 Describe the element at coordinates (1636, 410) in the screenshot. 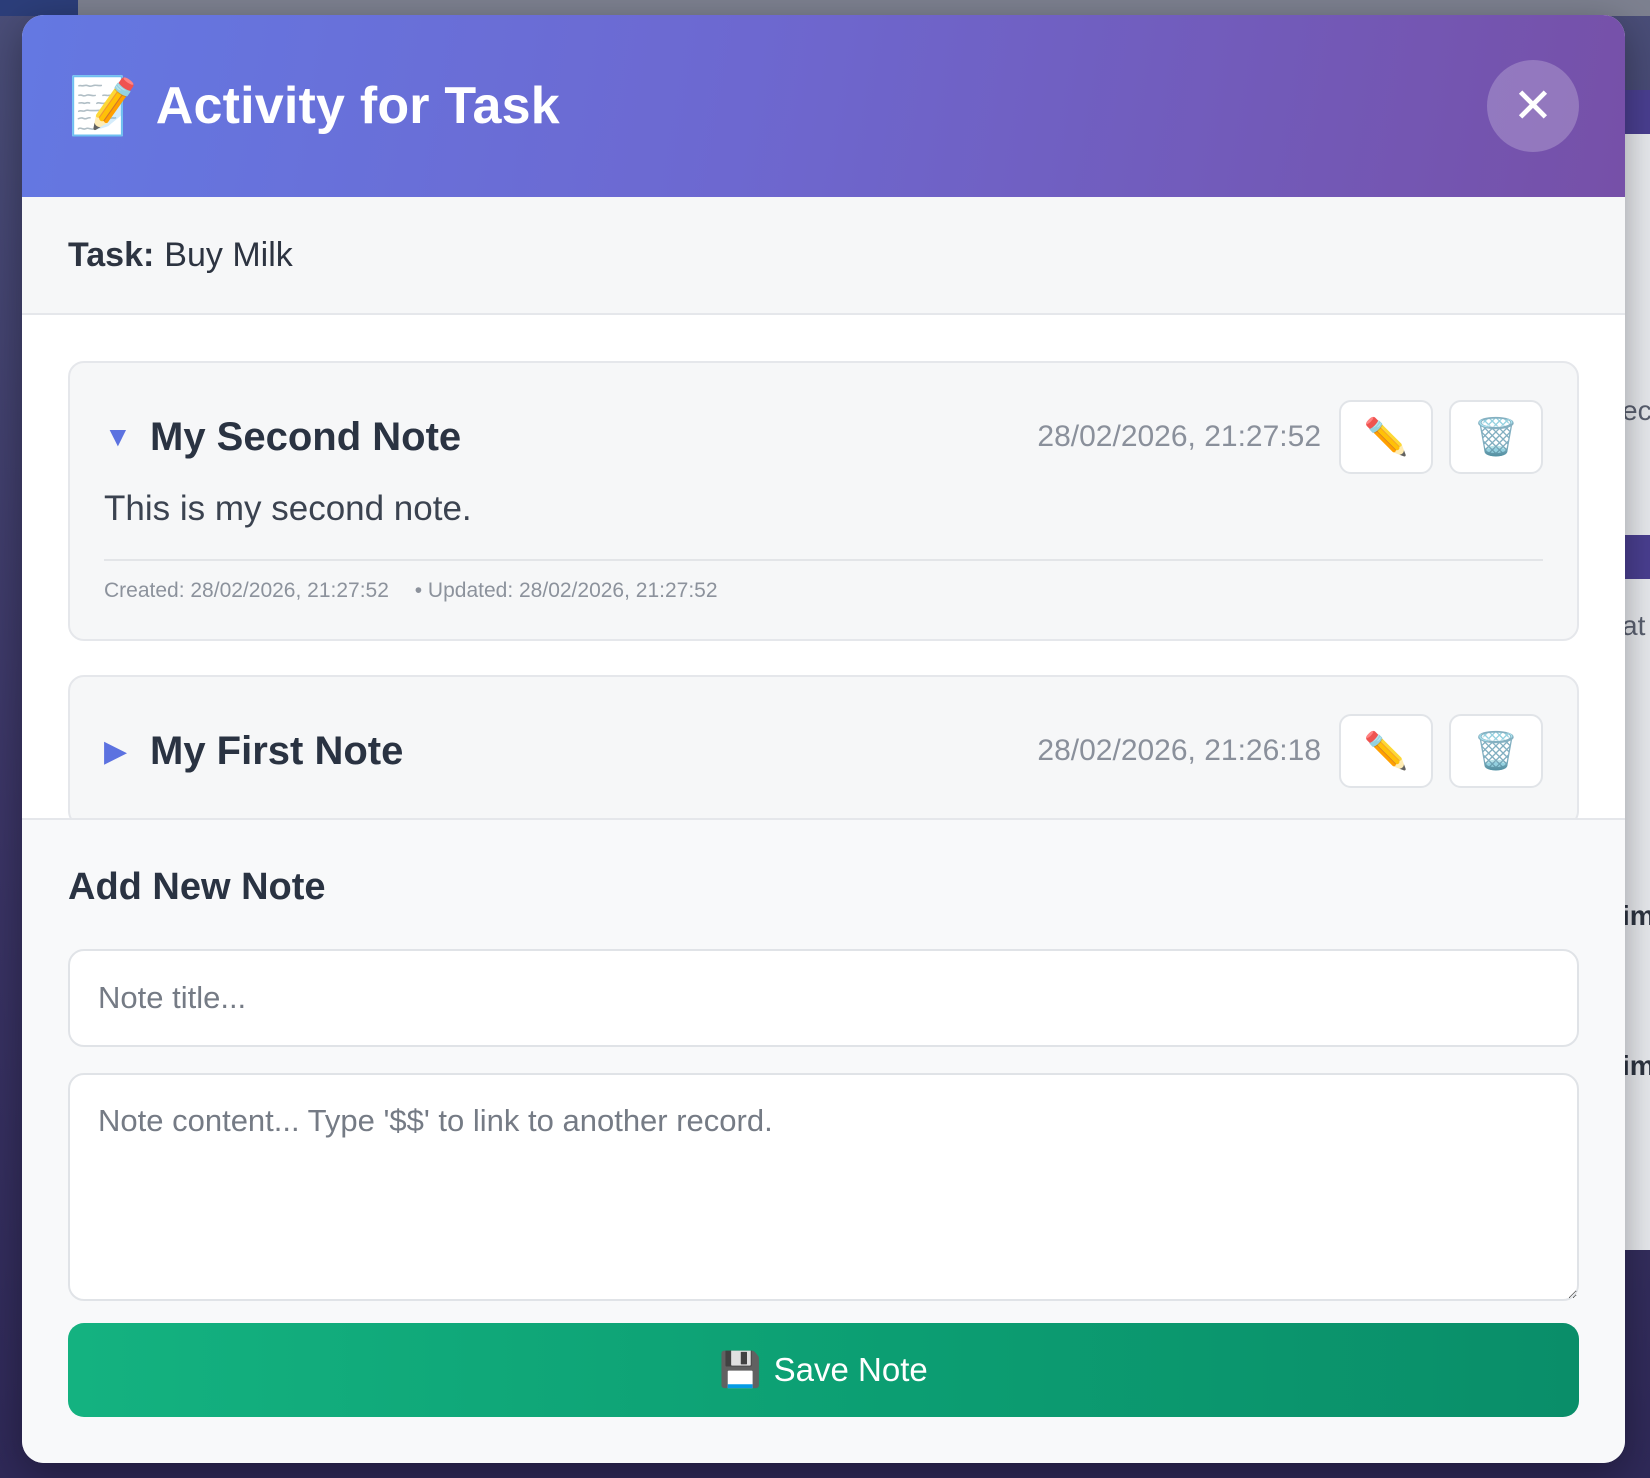

I see `backdrop-text-fragment: ec` at that location.